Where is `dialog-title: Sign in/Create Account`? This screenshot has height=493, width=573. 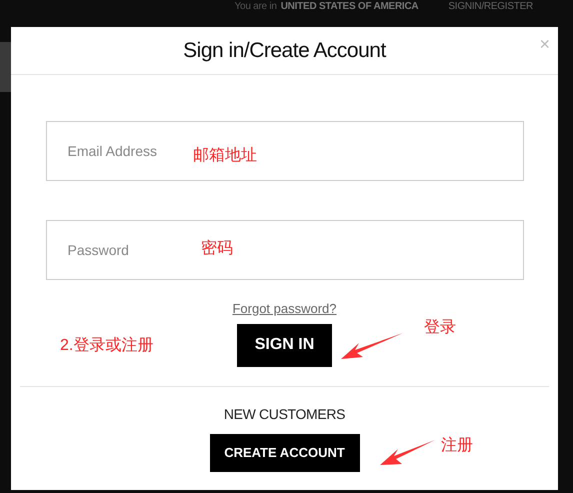 dialog-title: Sign in/Create Account is located at coordinates (284, 51).